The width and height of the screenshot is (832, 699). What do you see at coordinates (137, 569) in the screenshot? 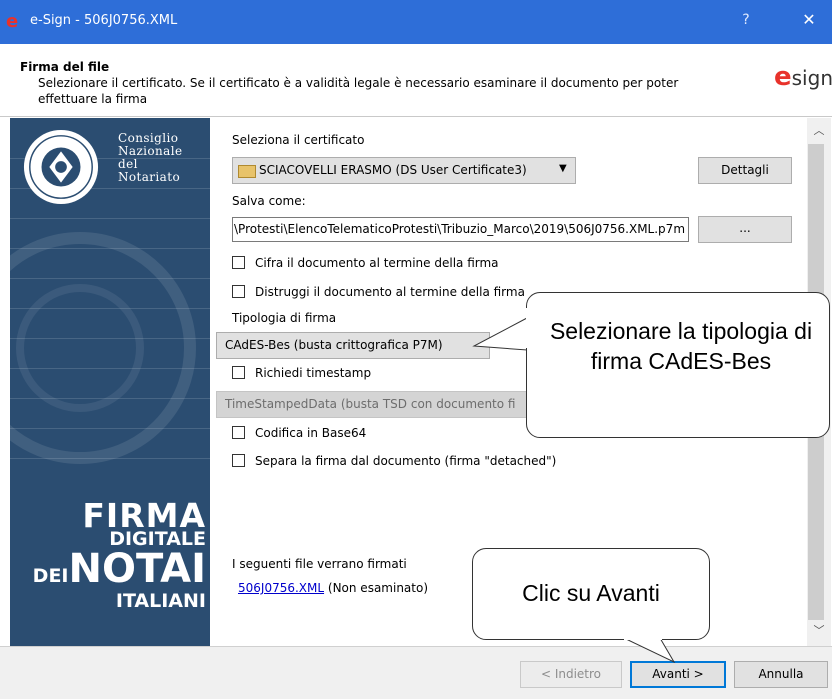
I see `notai-text: NOTAI` at bounding box center [137, 569].